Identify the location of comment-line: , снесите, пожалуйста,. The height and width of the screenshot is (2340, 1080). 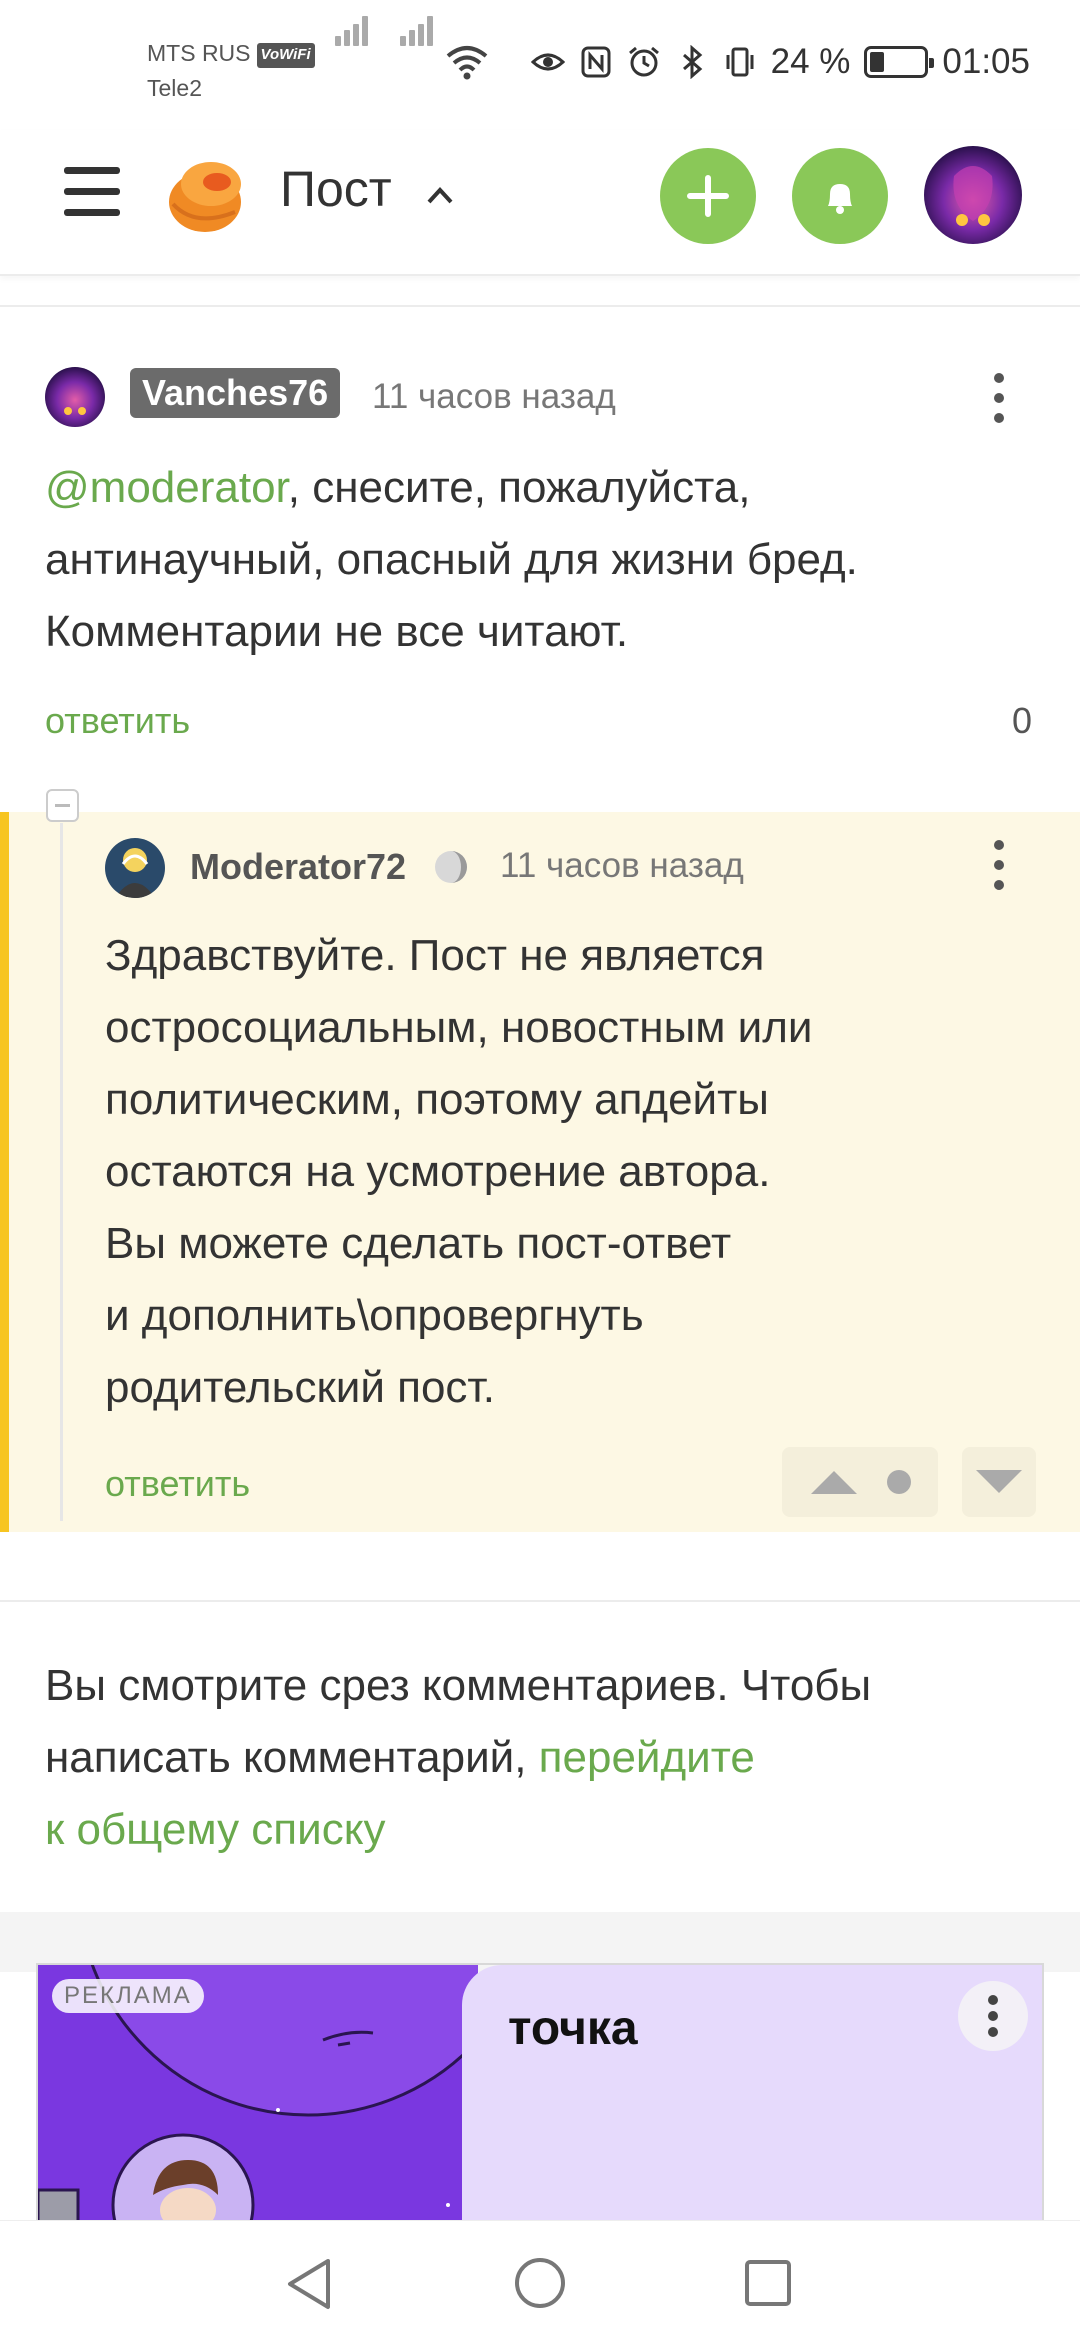
(519, 487).